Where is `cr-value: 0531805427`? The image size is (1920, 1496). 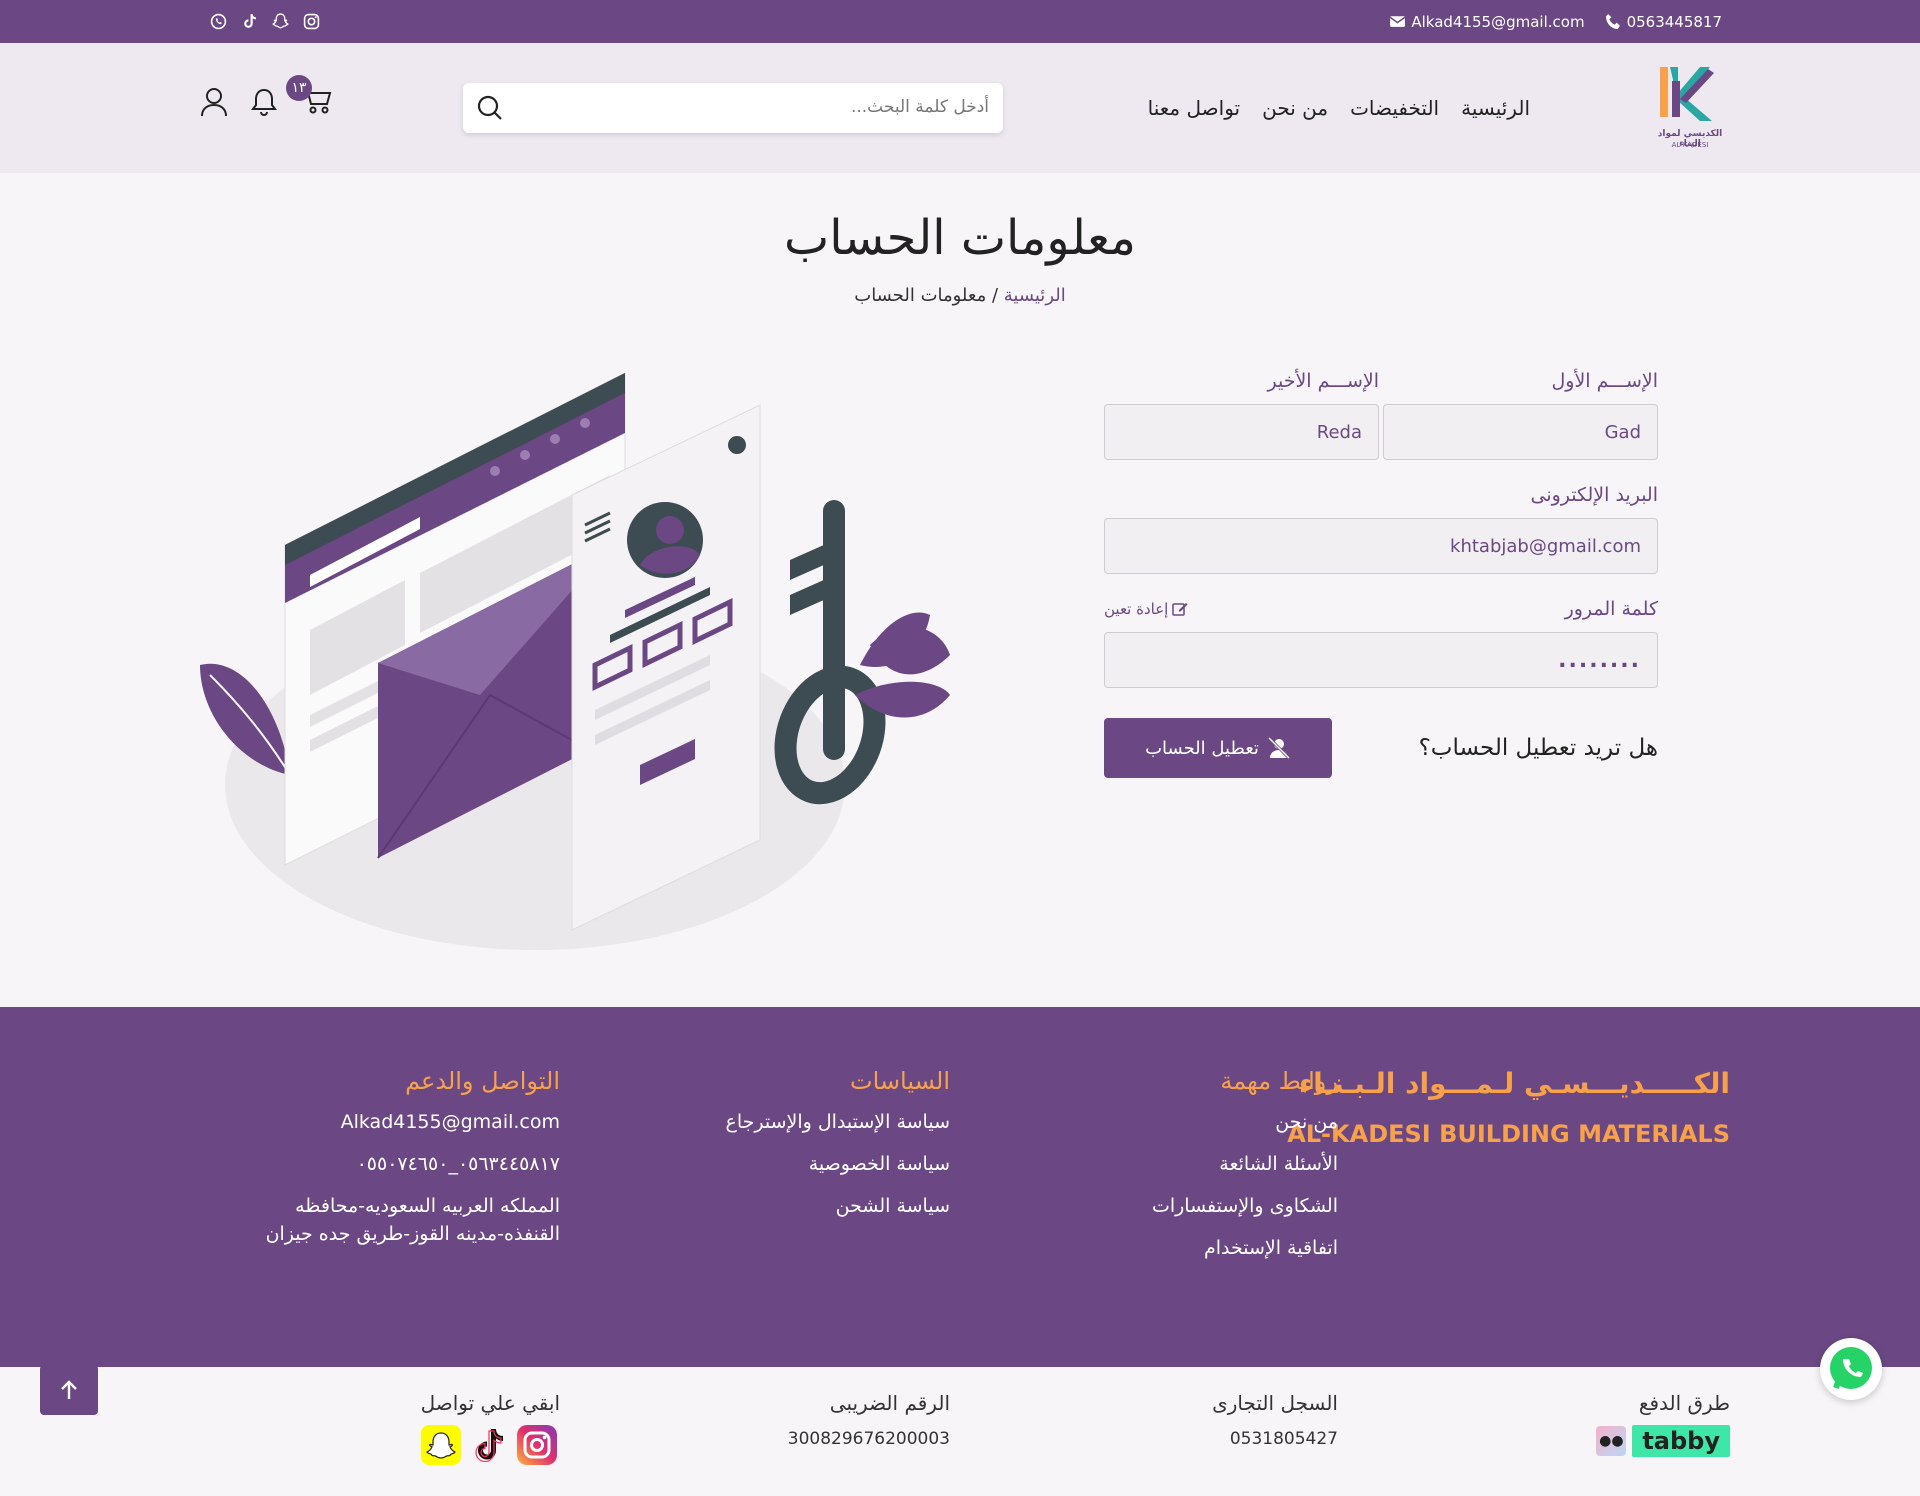 cr-value: 0531805427 is located at coordinates (1283, 1439).